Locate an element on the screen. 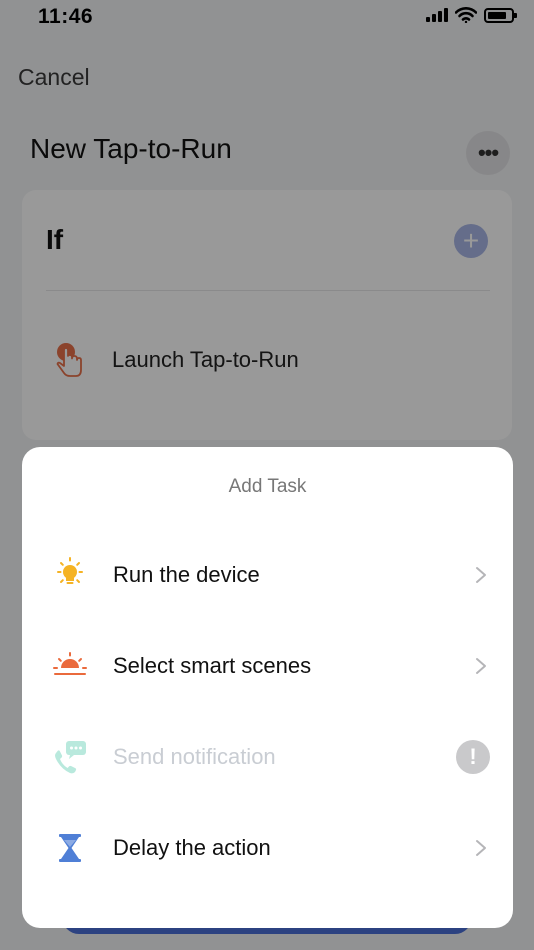 This screenshot has width=534, height=950. task-item-smart-scenes: Select smart scenes is located at coordinates (267, 666).